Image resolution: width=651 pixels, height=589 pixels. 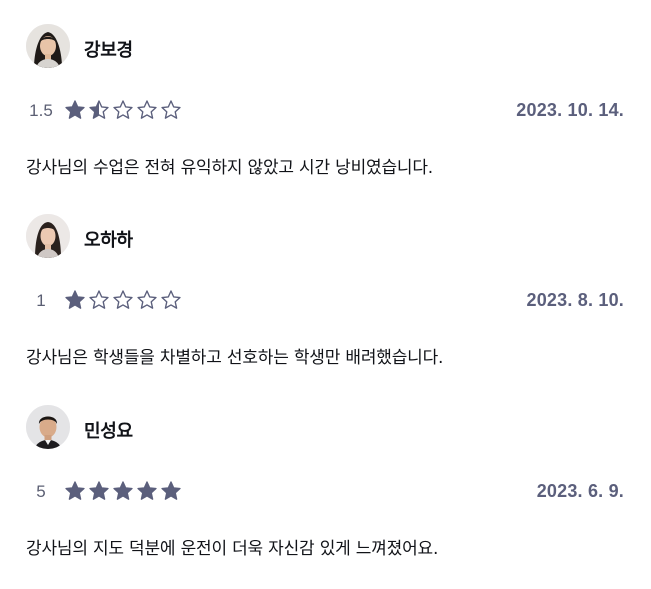 What do you see at coordinates (108, 431) in the screenshot?
I see `reviewer-name: 민성요` at bounding box center [108, 431].